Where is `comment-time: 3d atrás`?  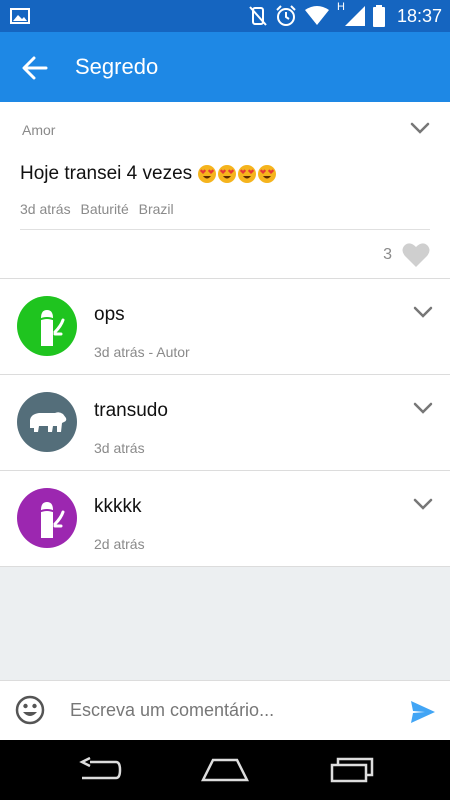
comment-time: 3d atrás is located at coordinates (119, 448).